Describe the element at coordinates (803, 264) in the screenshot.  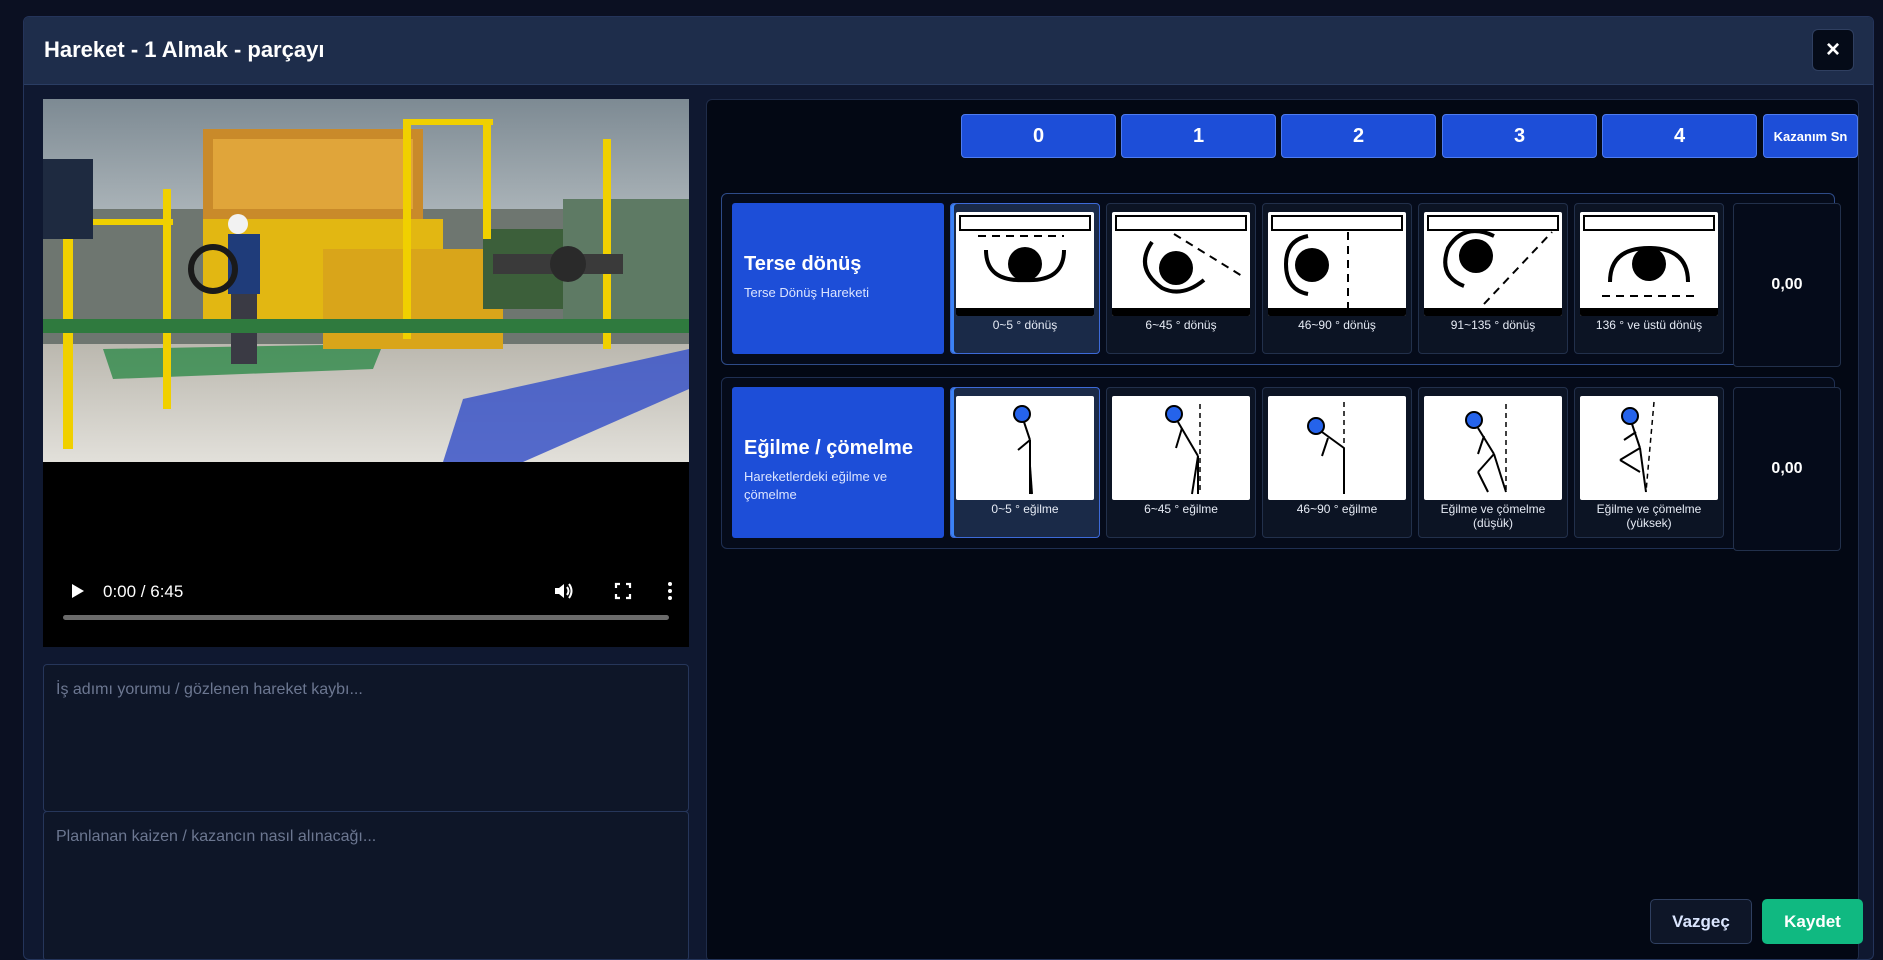
I see `category-title: Terse dönüş` at that location.